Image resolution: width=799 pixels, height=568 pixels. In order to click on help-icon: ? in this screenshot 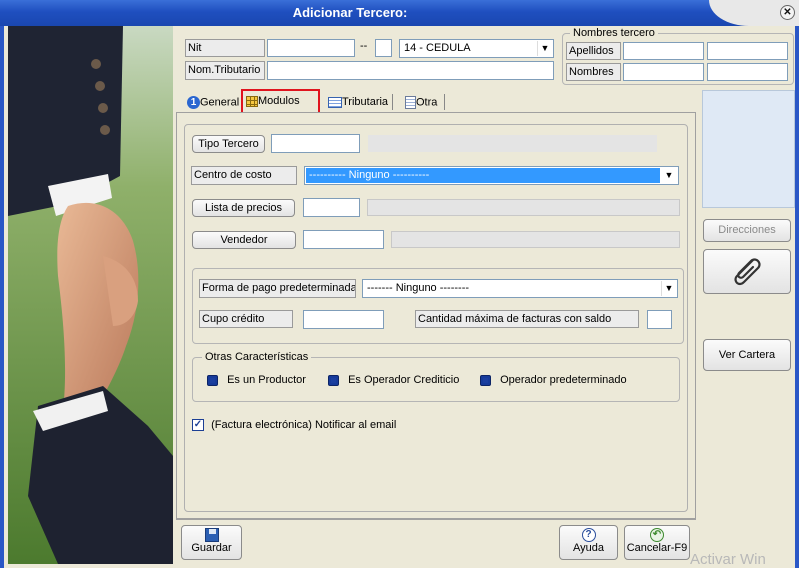, I will do `click(588, 535)`.